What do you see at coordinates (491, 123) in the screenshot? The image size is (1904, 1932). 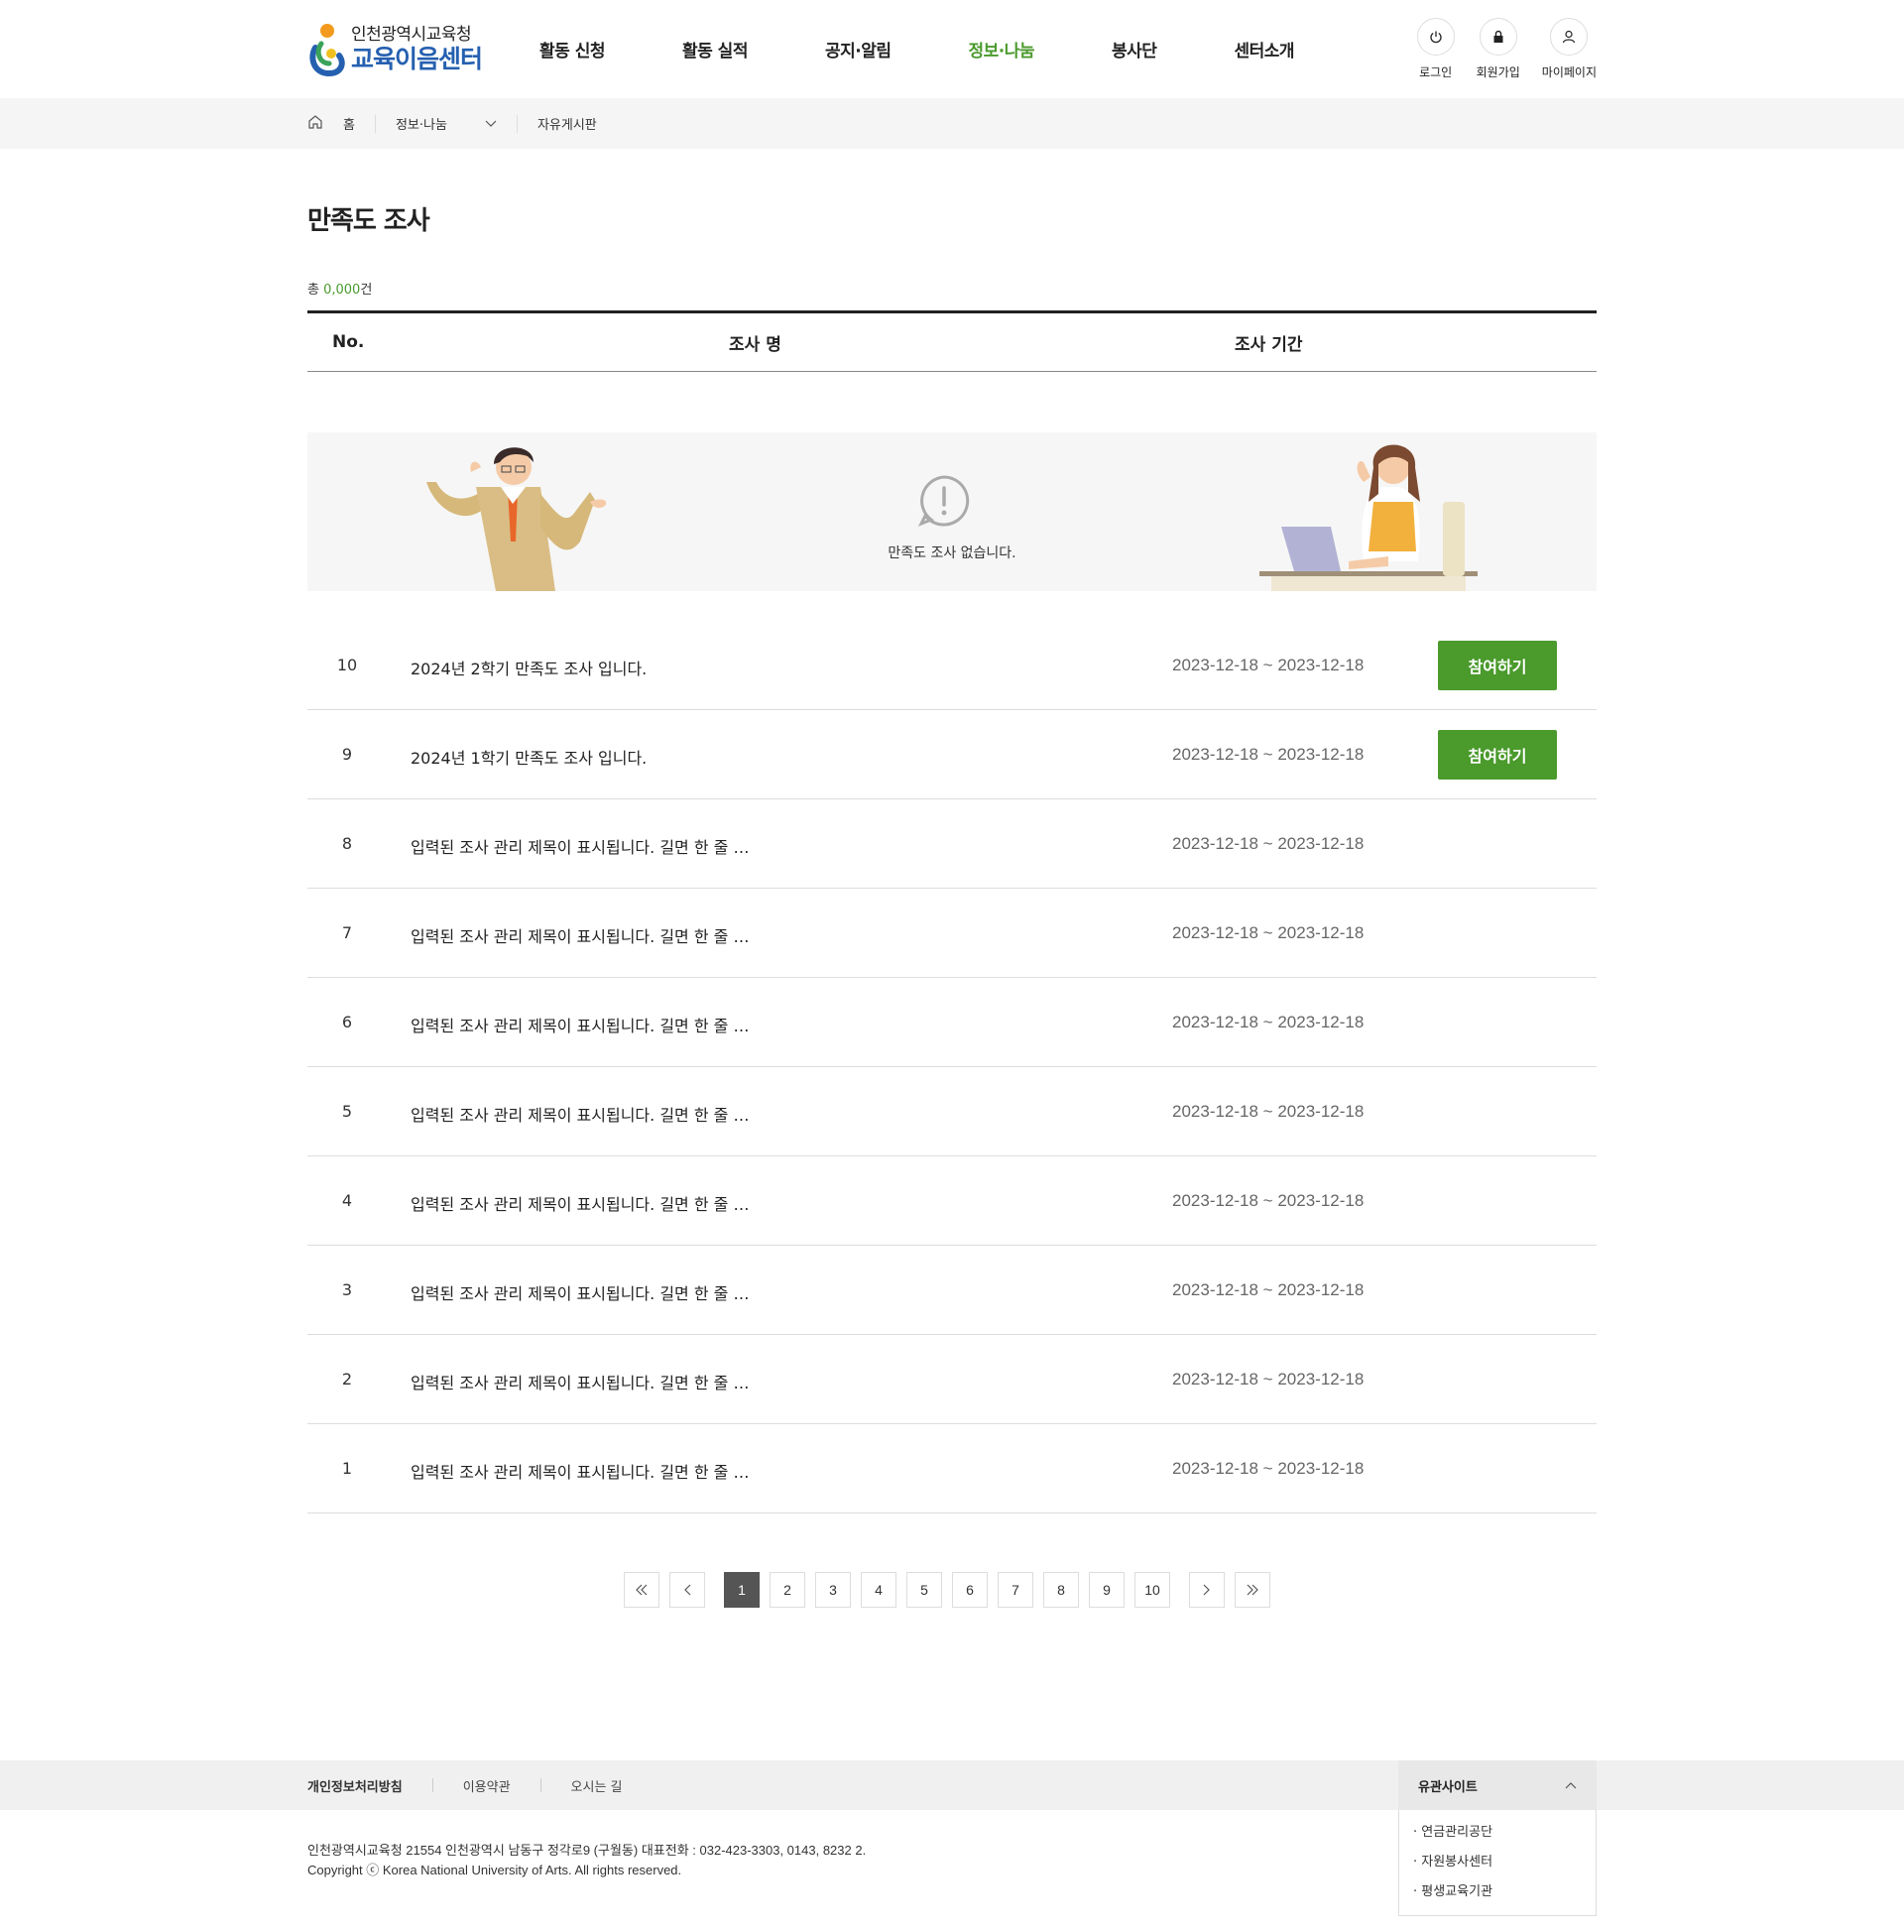 I see `chevron-down-icon` at bounding box center [491, 123].